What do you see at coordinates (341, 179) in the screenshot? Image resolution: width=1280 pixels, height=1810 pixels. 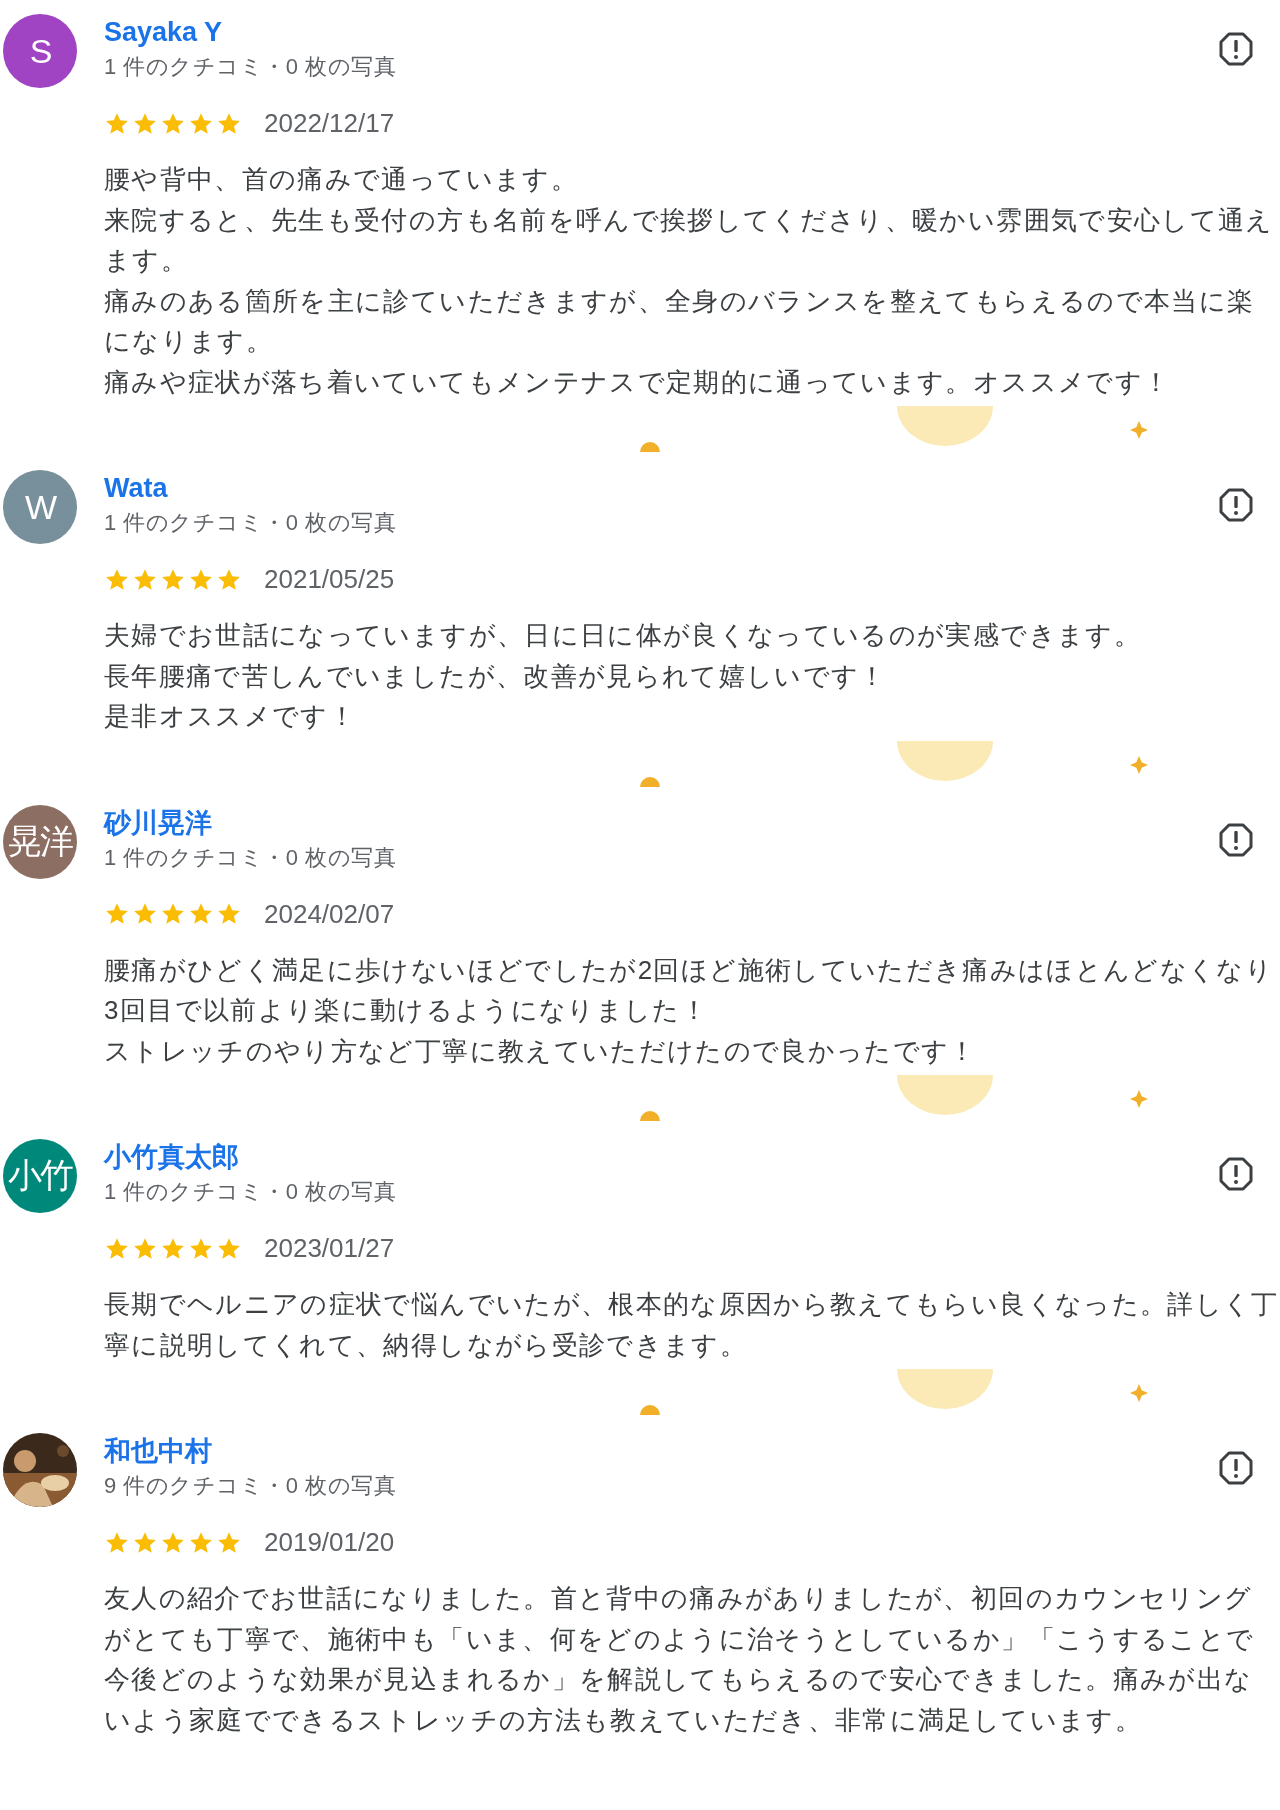 I see `review-text: 腰や背中、首の痛みで通っています。` at bounding box center [341, 179].